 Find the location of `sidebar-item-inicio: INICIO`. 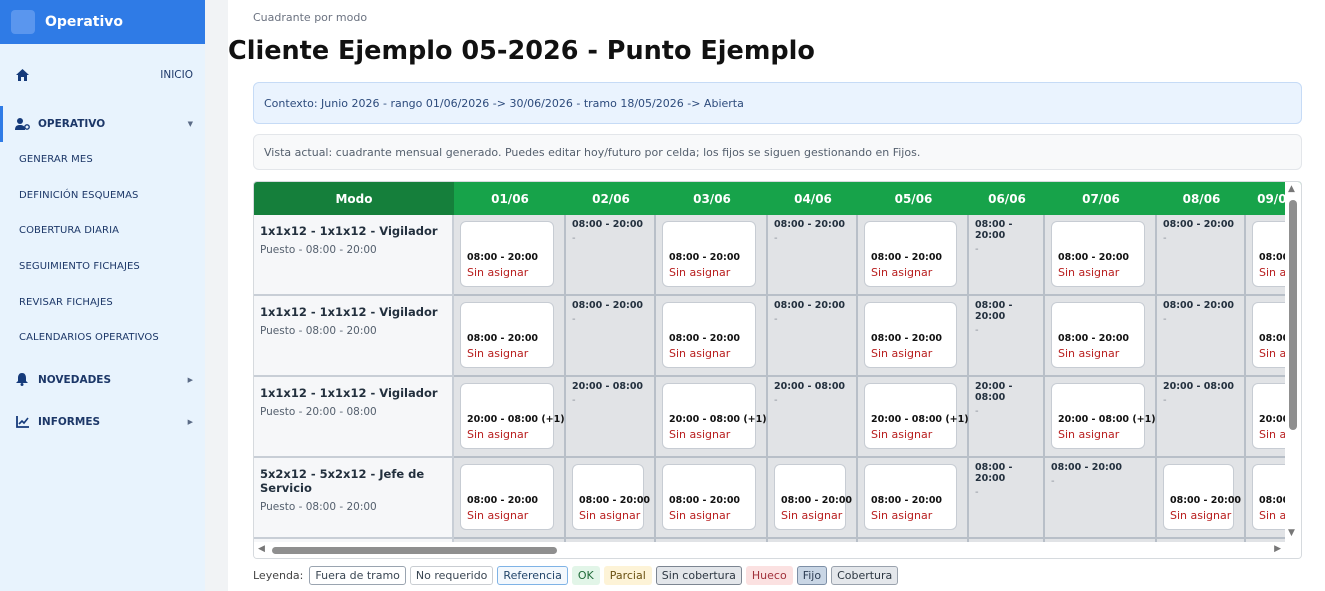

sidebar-item-inicio: INICIO is located at coordinates (102, 75).